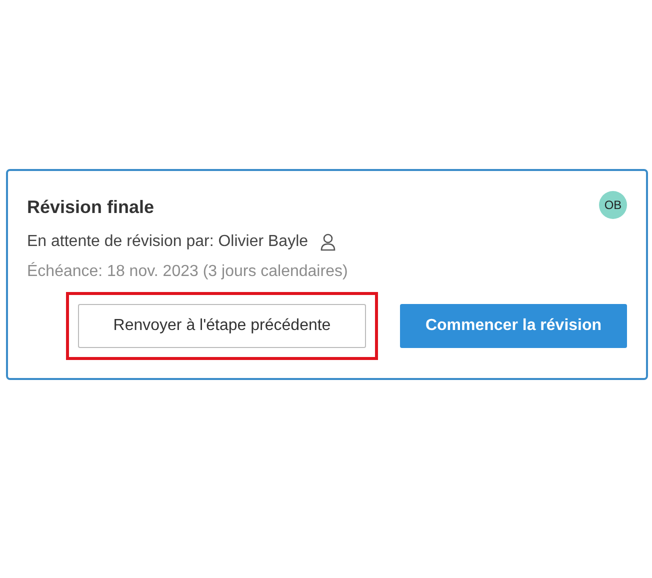 The width and height of the screenshot is (652, 578). I want to click on due-date: Échéance: 18 nov. 2023 (3 jours calendaires), so click(188, 272).